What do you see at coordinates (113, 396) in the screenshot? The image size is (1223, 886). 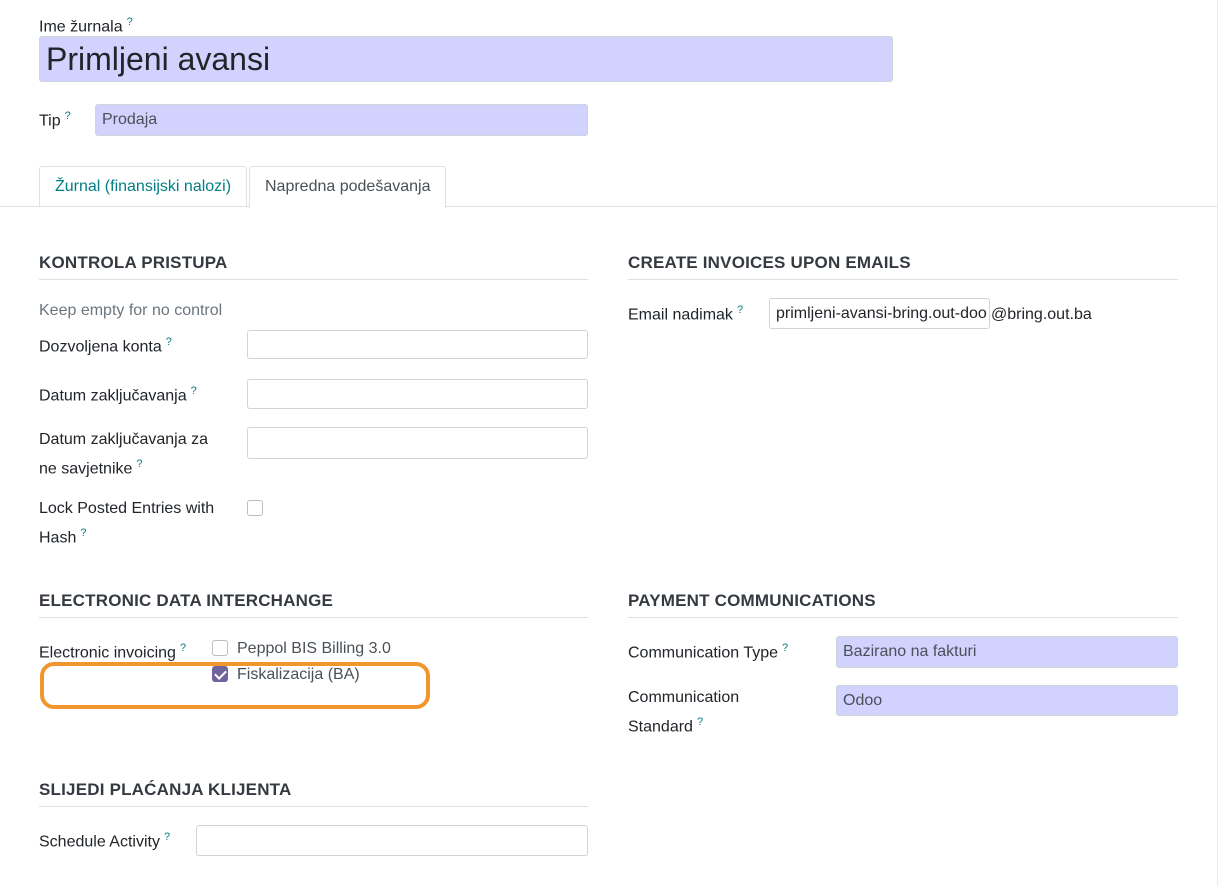 I see `lock-date-label-text: Datum zaključavanja` at bounding box center [113, 396].